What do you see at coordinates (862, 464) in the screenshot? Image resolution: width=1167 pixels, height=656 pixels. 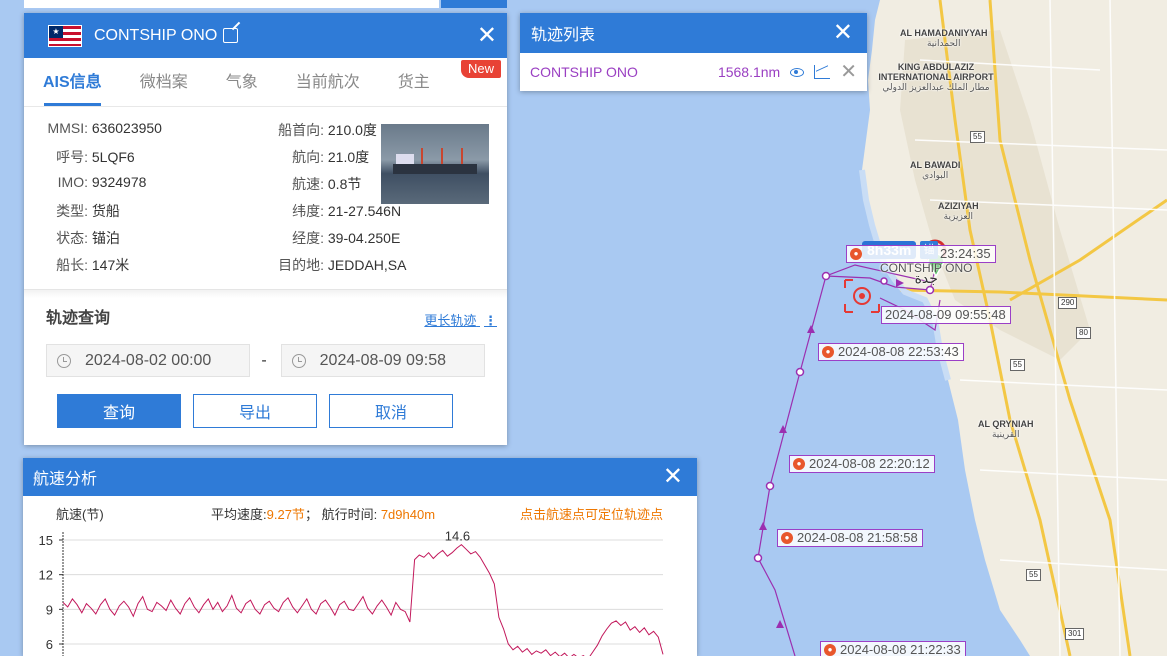 I see `track-point-label: ● 2024-08-08 22:20:12` at bounding box center [862, 464].